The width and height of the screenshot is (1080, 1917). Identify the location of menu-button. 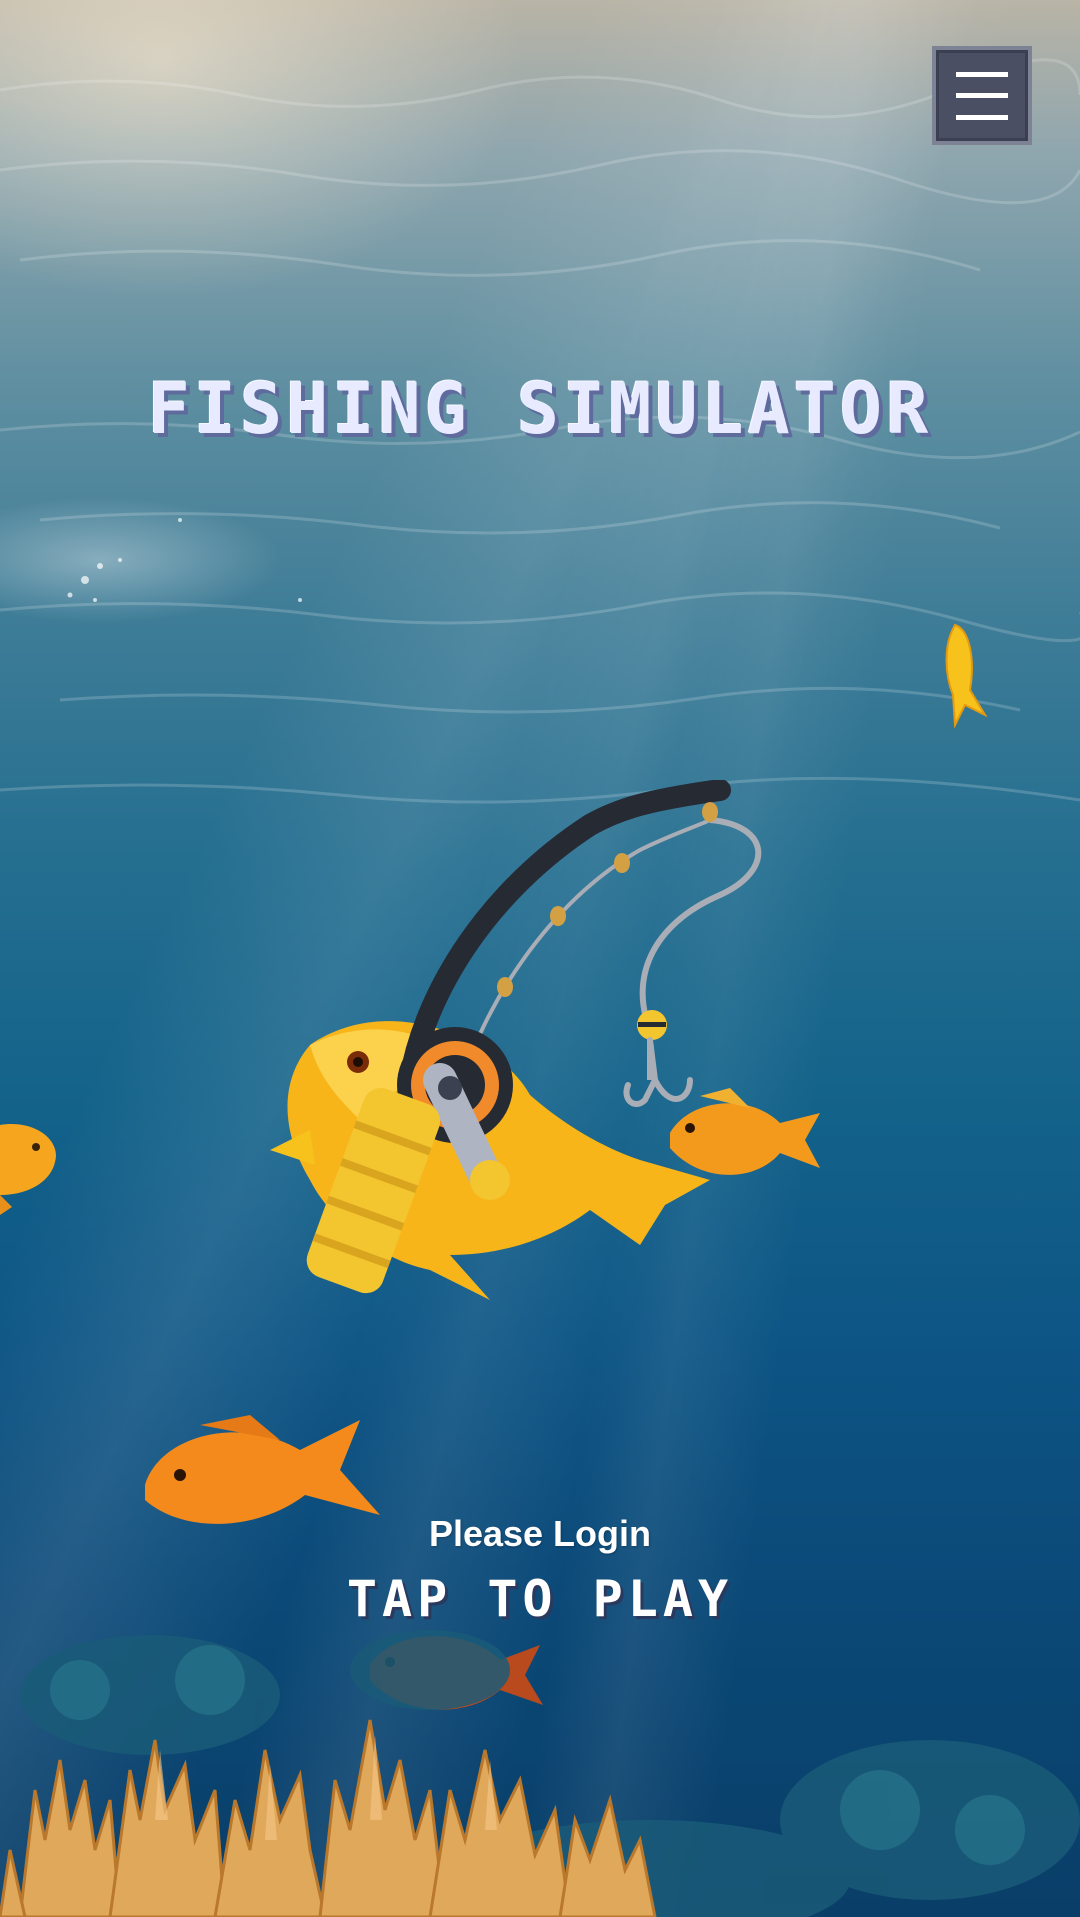
(982, 95).